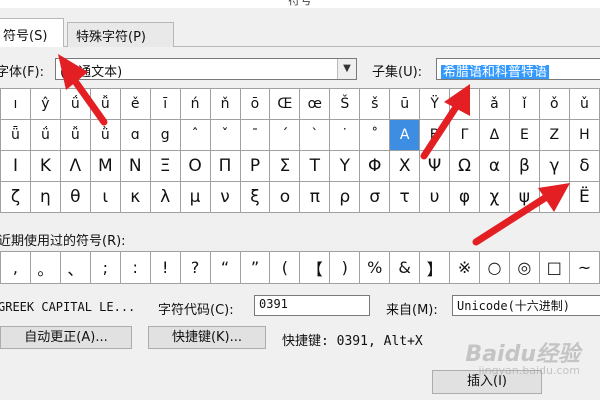  Describe the element at coordinates (225, 197) in the screenshot. I see `symbol-cell: ν` at that location.